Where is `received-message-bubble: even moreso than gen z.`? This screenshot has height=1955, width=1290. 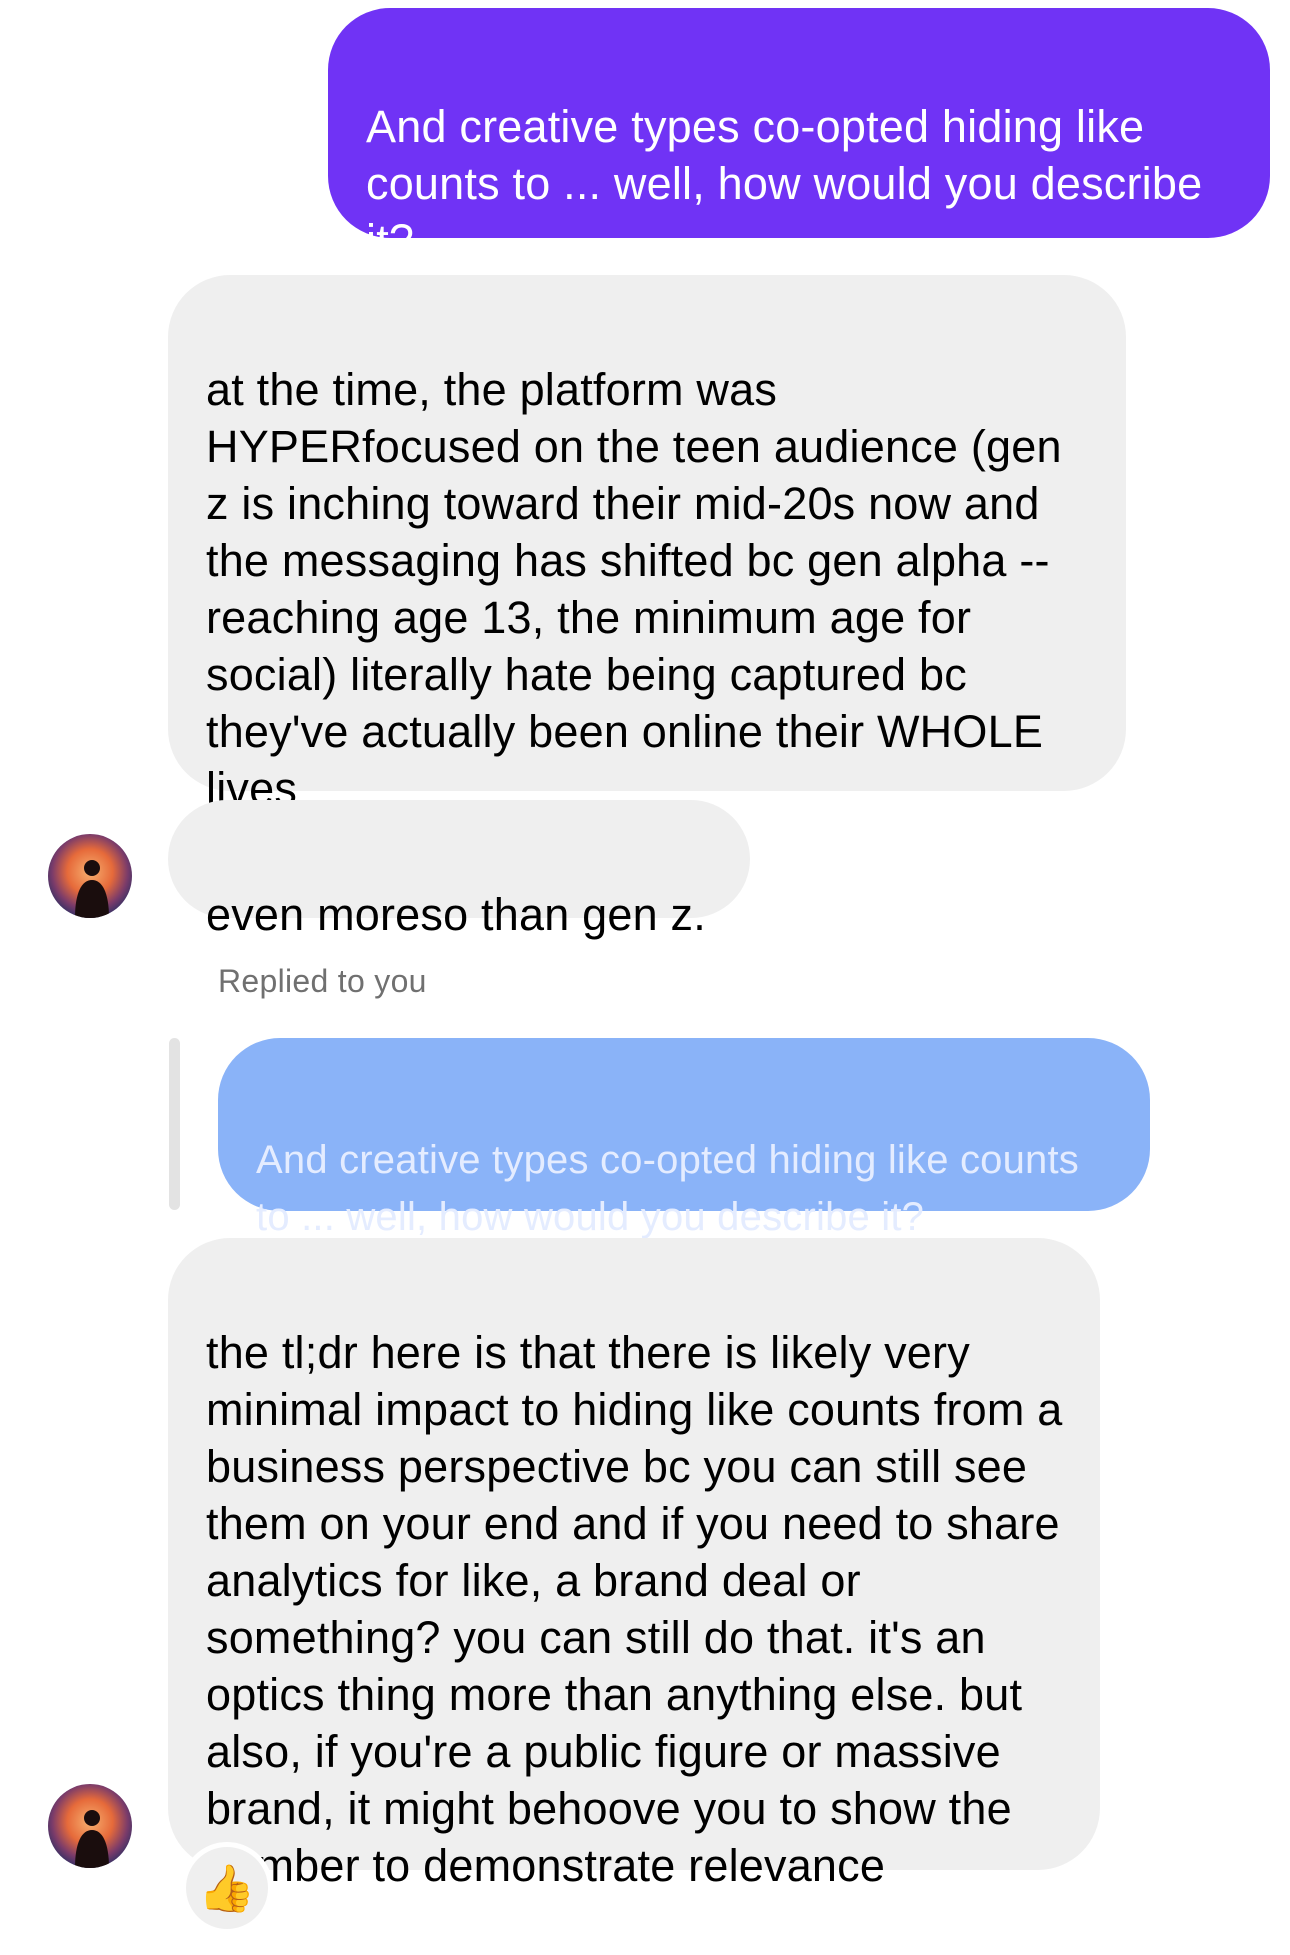
received-message-bubble: even moreso than gen z. is located at coordinates (459, 870).